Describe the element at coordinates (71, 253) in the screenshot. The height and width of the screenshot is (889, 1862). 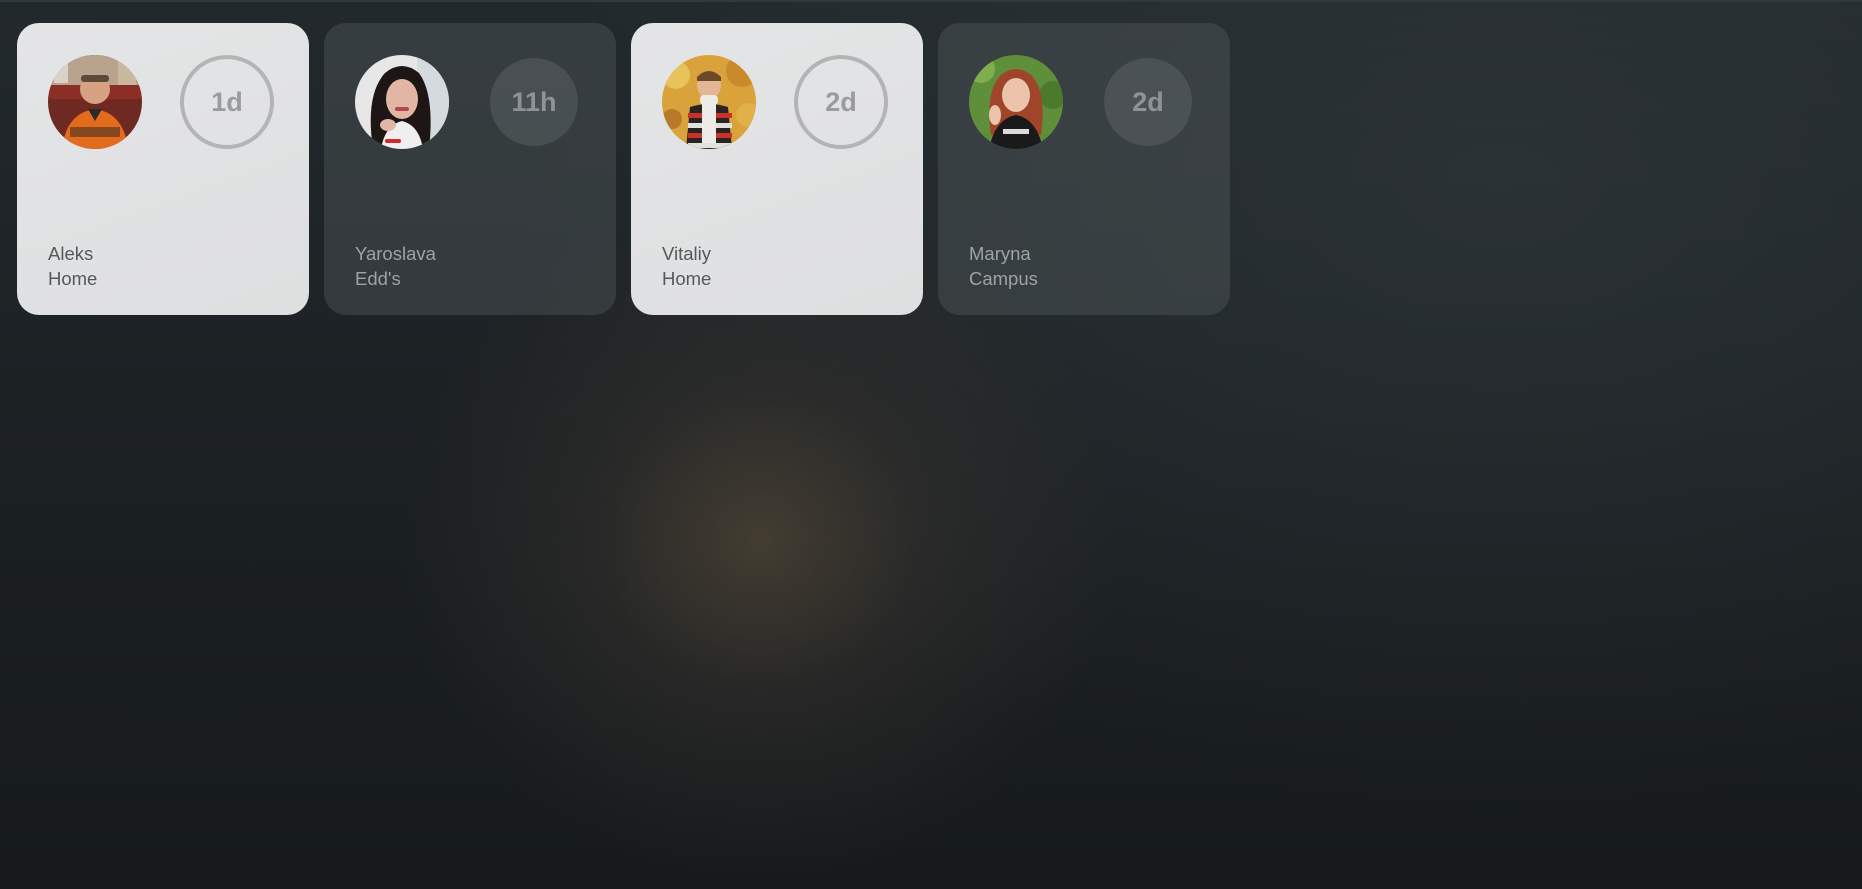
I see `person-name: Aleks` at that location.